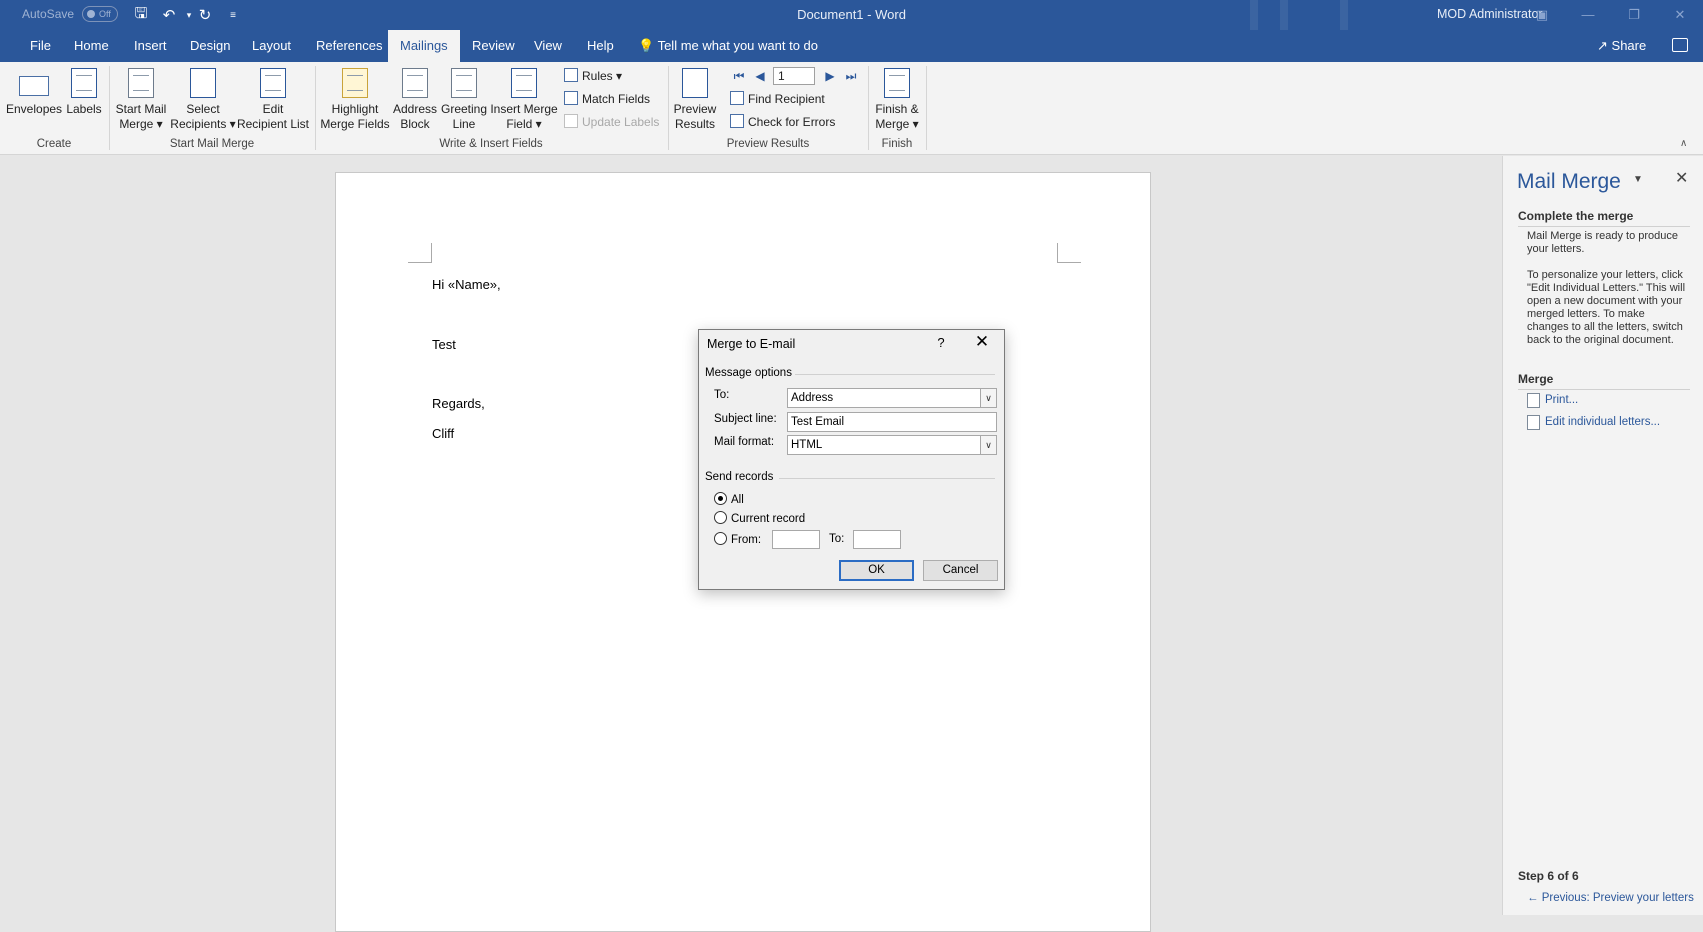  Describe the element at coordinates (424, 46) in the screenshot. I see `tab-mailings: Mailings` at that location.